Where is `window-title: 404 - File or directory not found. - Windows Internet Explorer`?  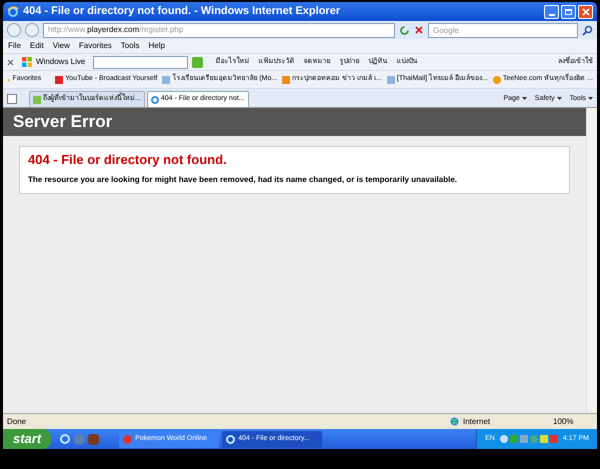
window-title: 404 - File or directory not found. - Windows Internet Explorer is located at coordinates (182, 12).